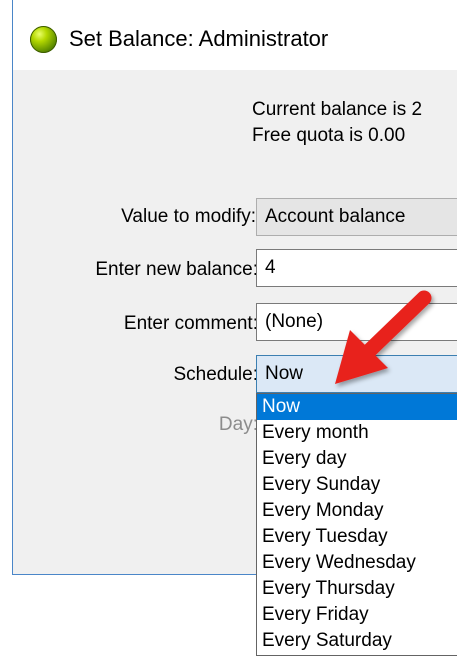  What do you see at coordinates (357, 641) in the screenshot?
I see `schedule-option-every-saturday: Every Saturday` at bounding box center [357, 641].